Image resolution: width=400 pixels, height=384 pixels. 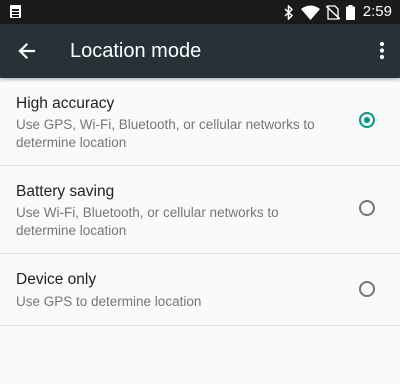 What do you see at coordinates (27, 51) in the screenshot?
I see `arrow-back-icon` at bounding box center [27, 51].